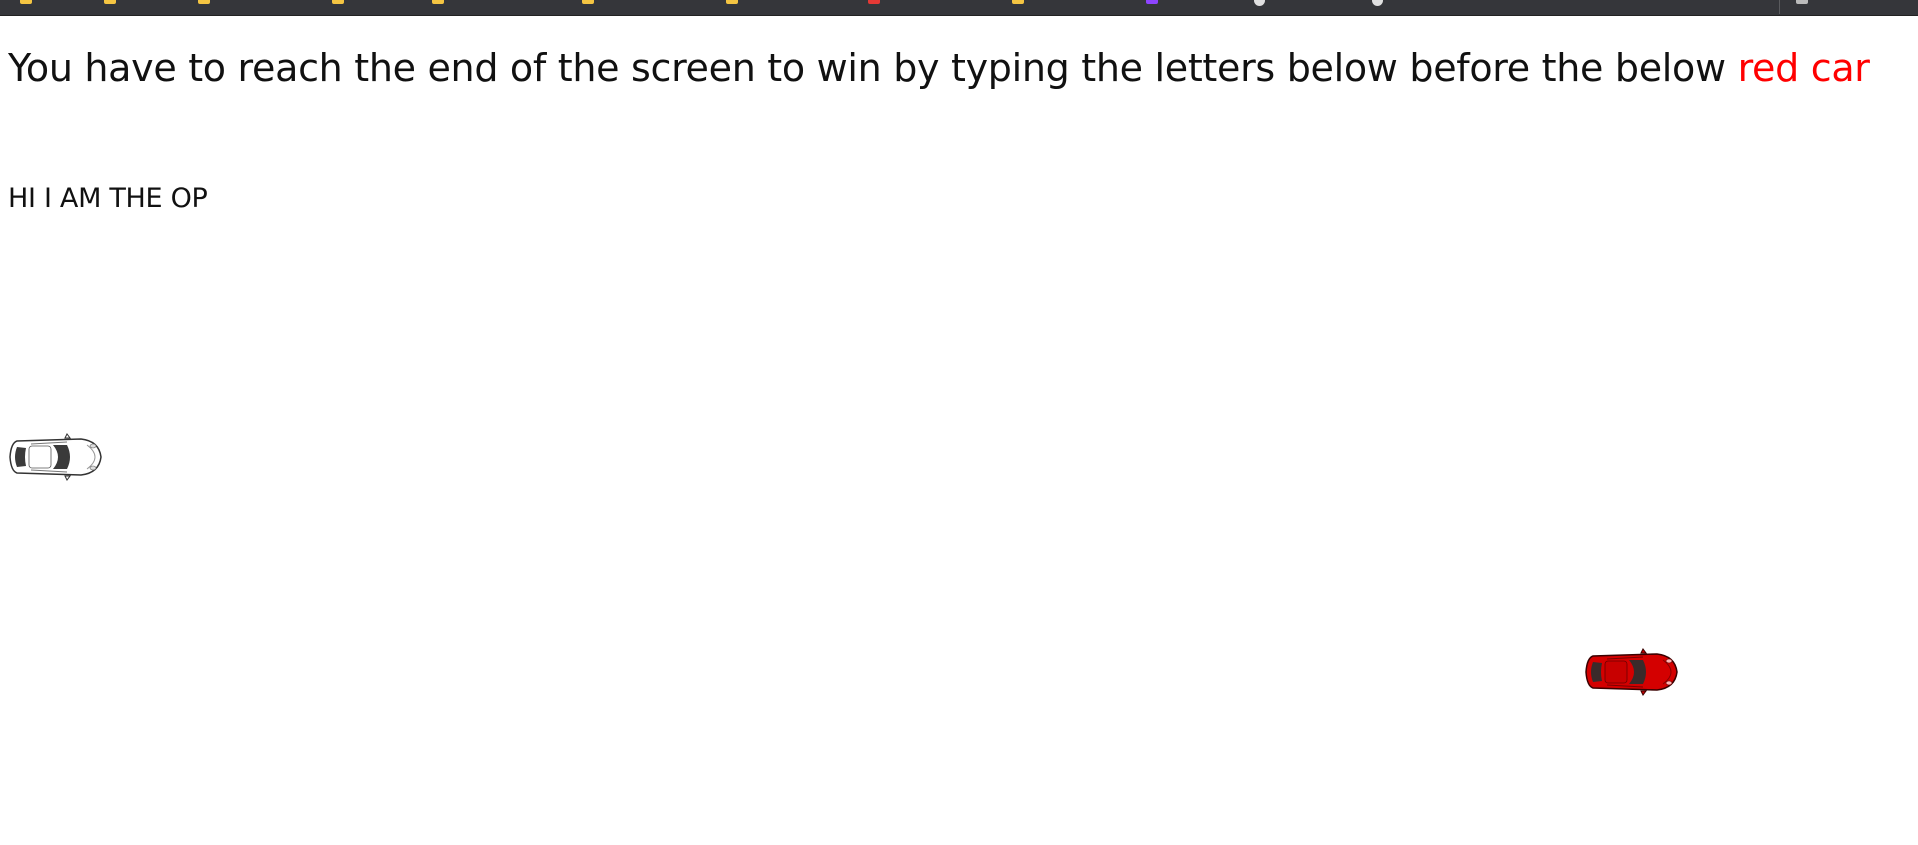  What do you see at coordinates (26, 2) in the screenshot?
I see `apps-icon` at bounding box center [26, 2].